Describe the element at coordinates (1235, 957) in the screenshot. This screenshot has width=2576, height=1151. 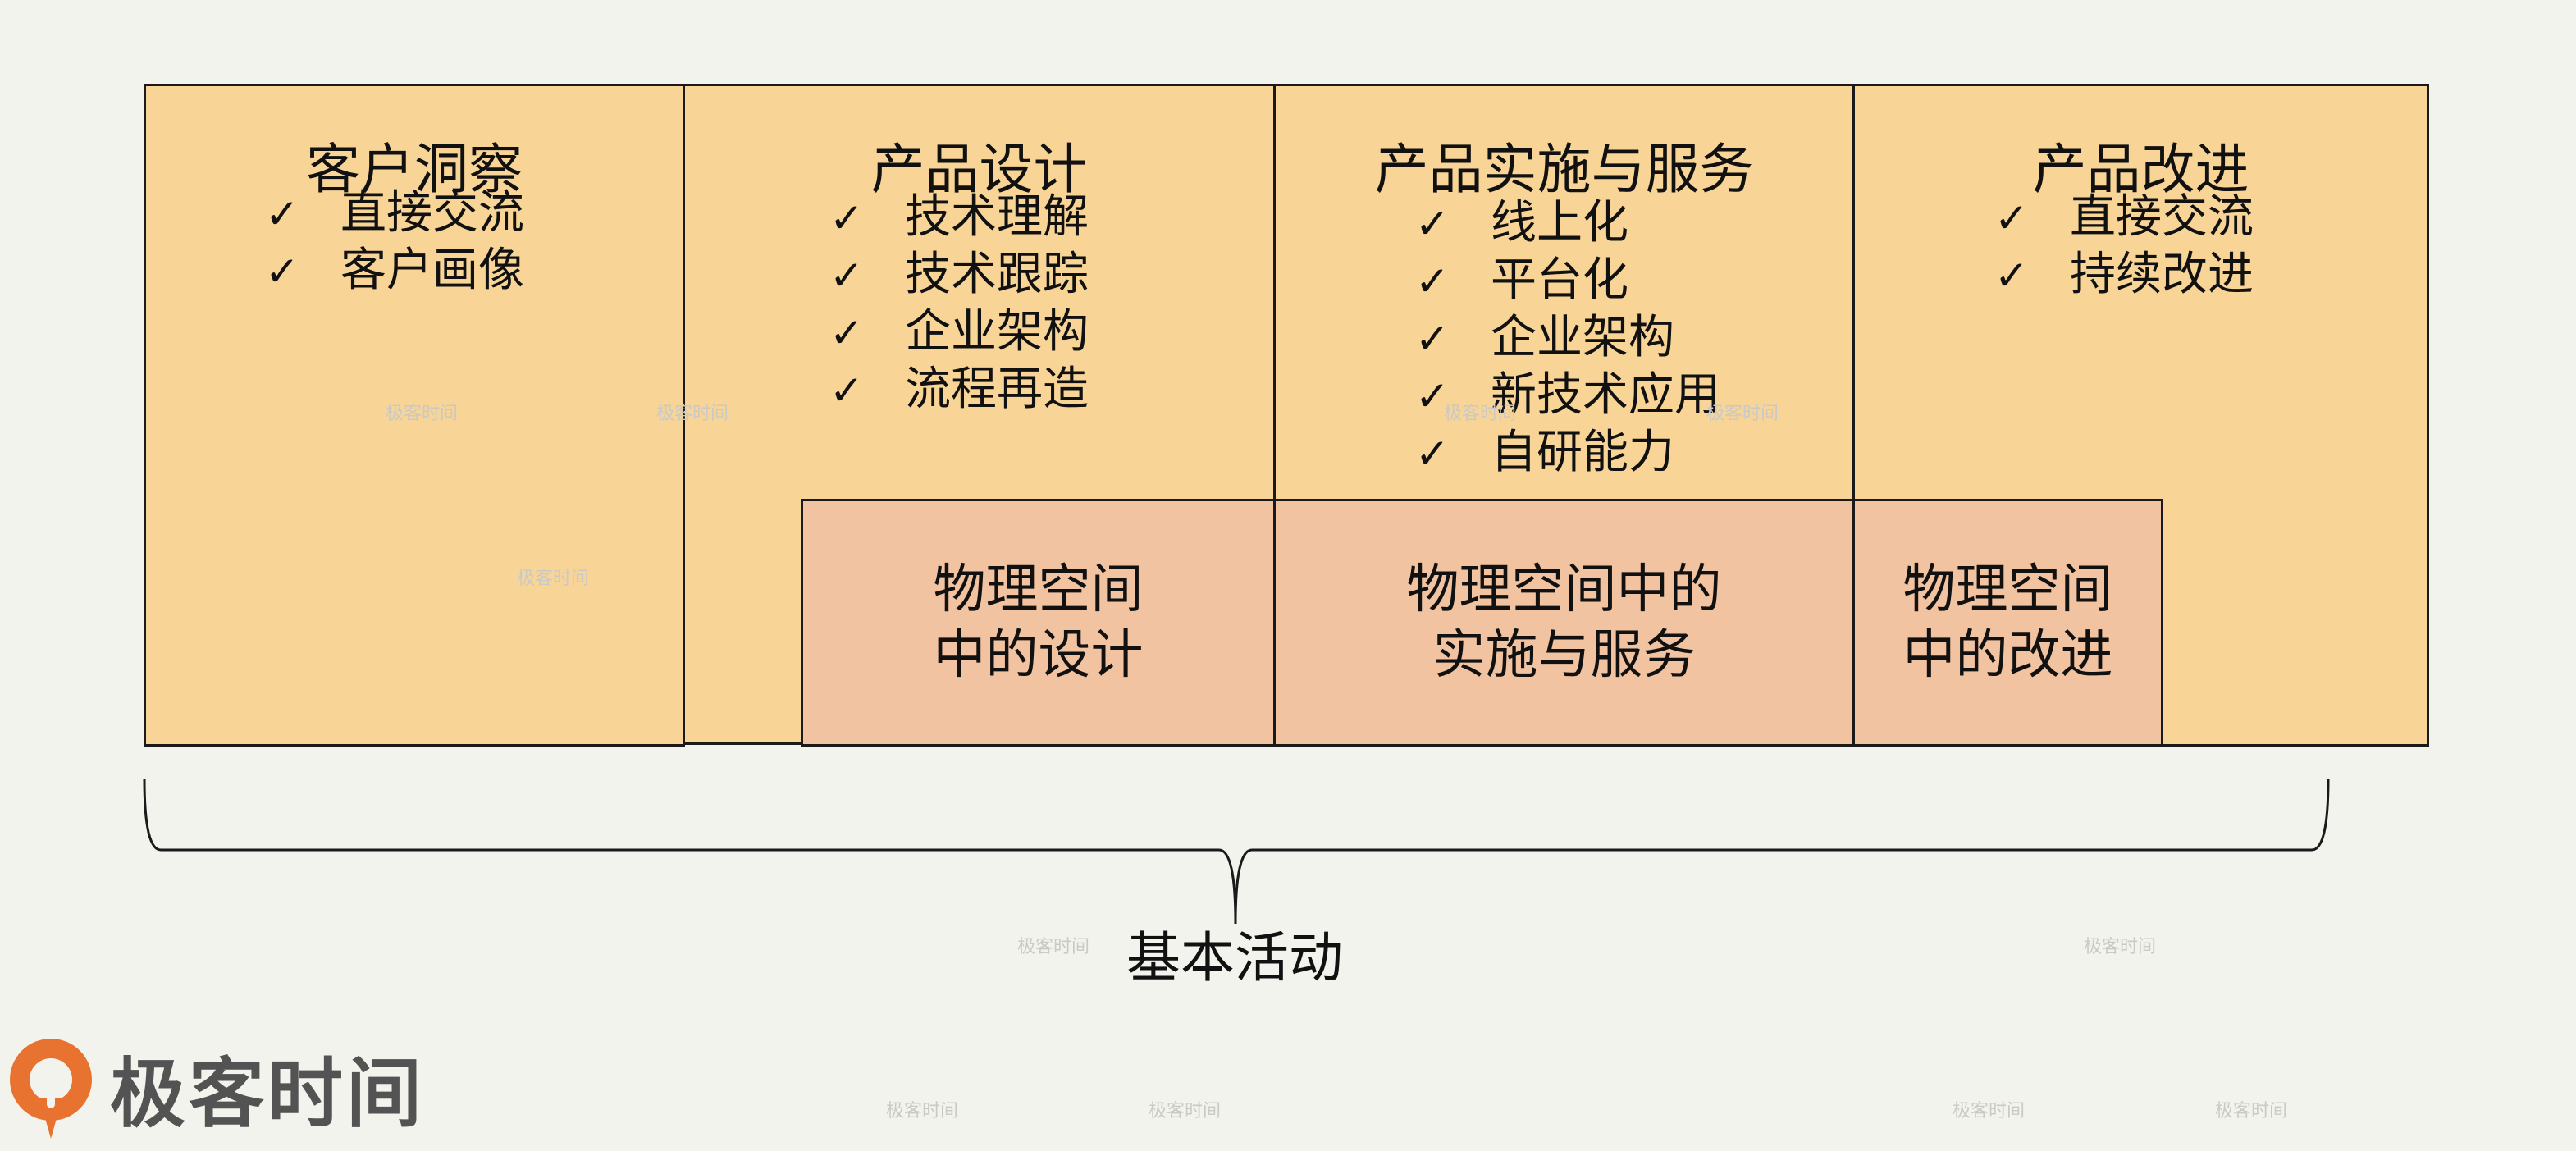
I see `brace-label: 基本活动` at that location.